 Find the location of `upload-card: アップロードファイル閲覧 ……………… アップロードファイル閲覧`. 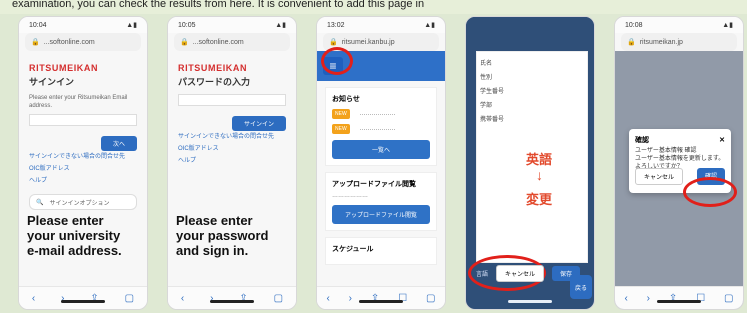

upload-card: アップロードファイル閲覧 ……………… アップロードファイル閲覧 is located at coordinates (381, 201).